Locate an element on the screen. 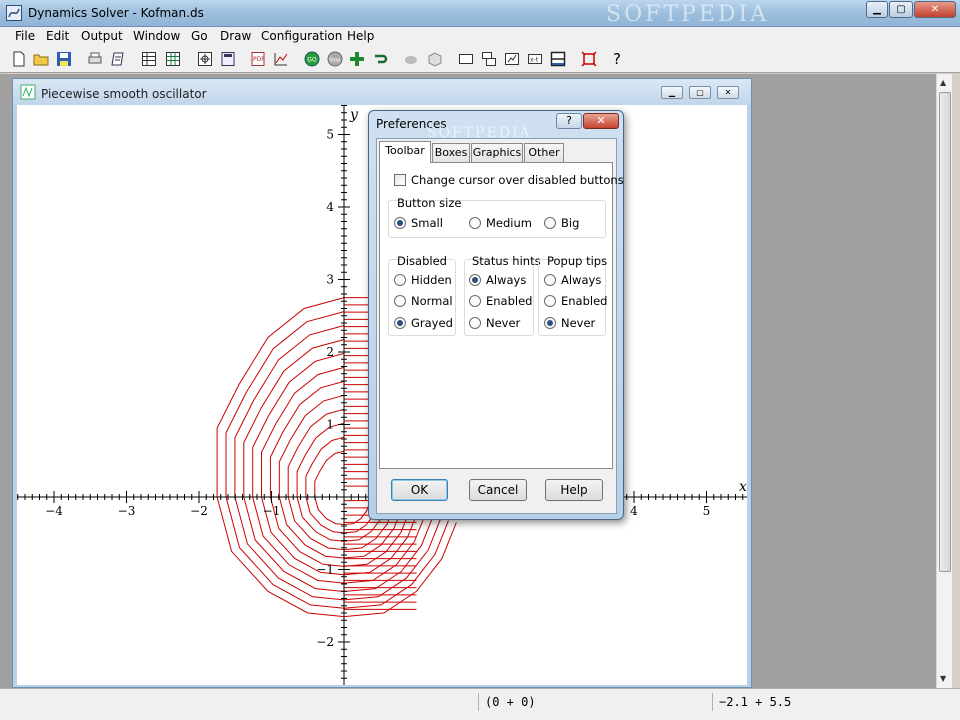 The height and width of the screenshot is (720, 960). close-button: ✕ is located at coordinates (935, 9).